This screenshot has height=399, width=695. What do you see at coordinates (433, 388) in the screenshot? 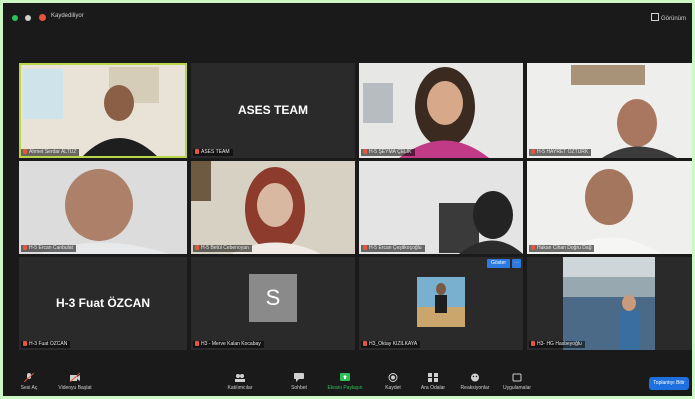
I see `toolbar-label: Ara Odalar` at bounding box center [433, 388].